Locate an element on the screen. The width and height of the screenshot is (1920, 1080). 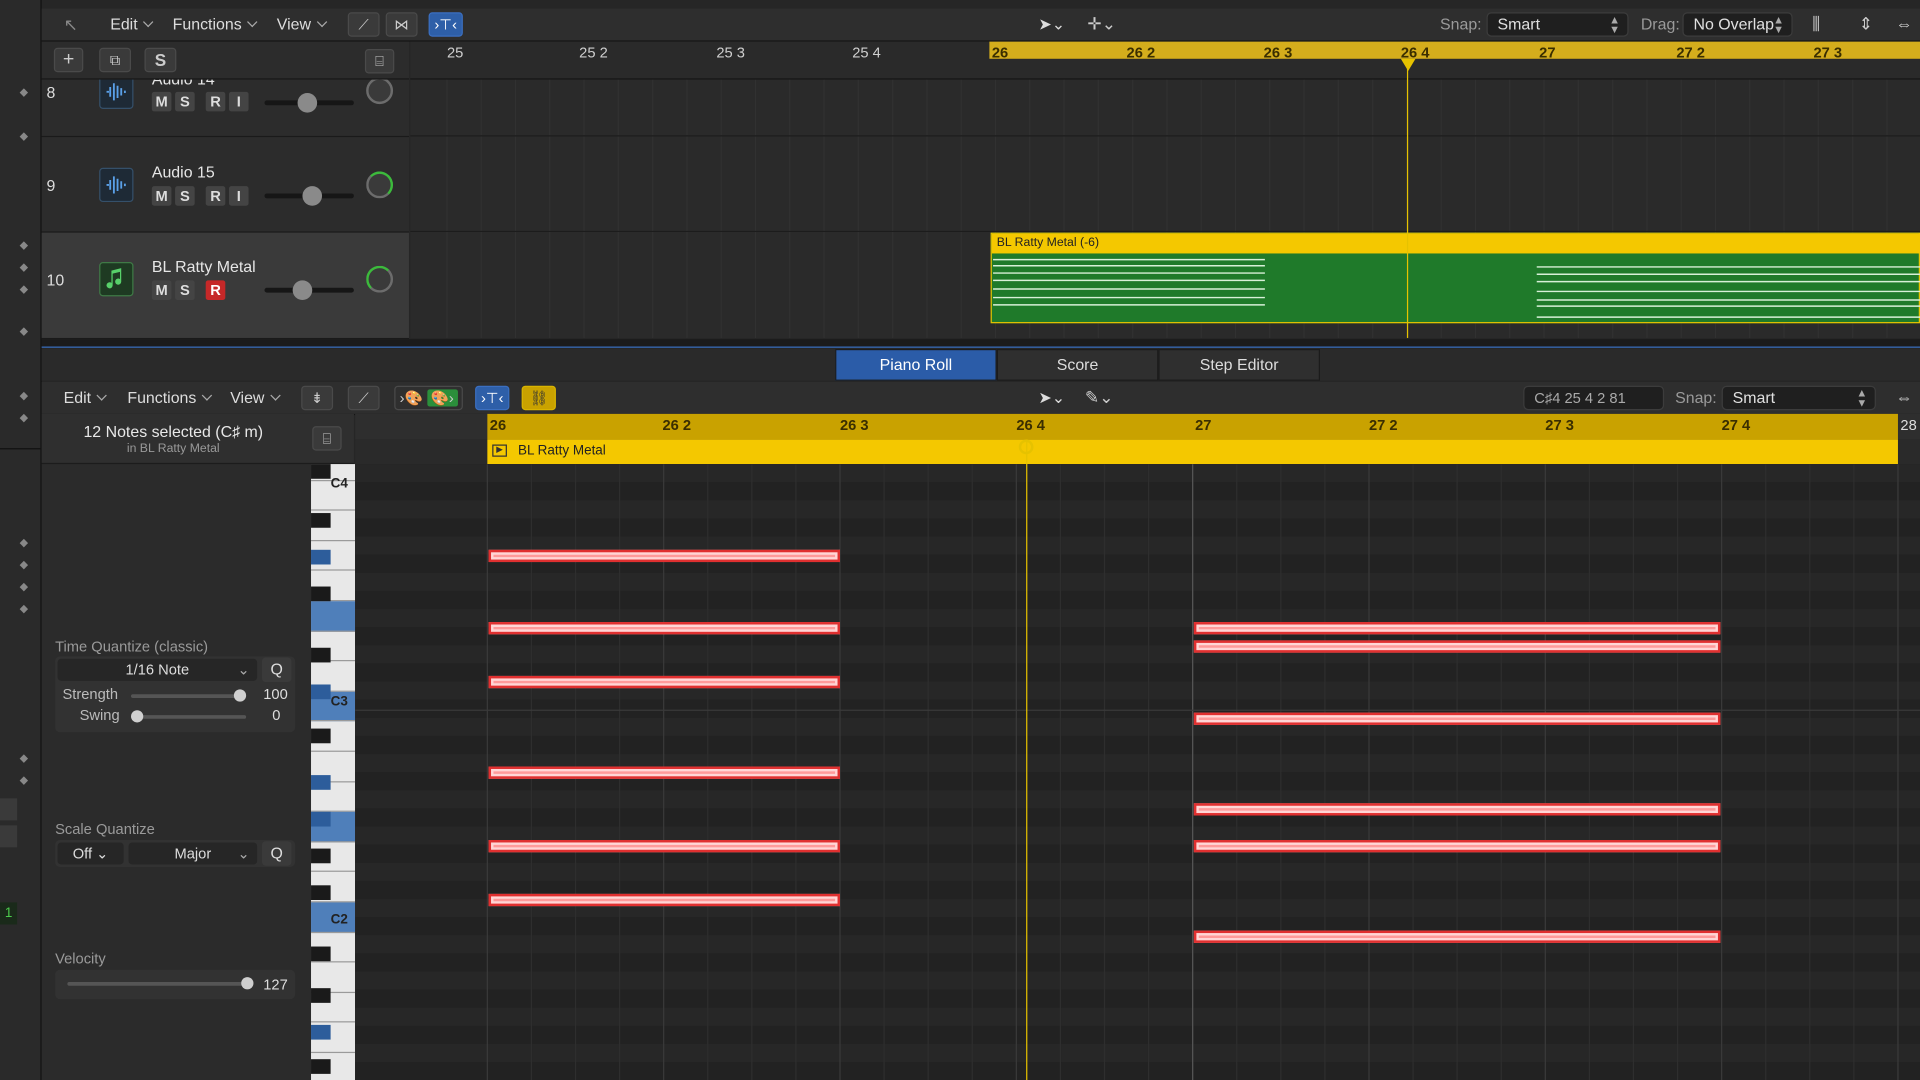
scale-root-select: Off ⌄ is located at coordinates (90, 853).